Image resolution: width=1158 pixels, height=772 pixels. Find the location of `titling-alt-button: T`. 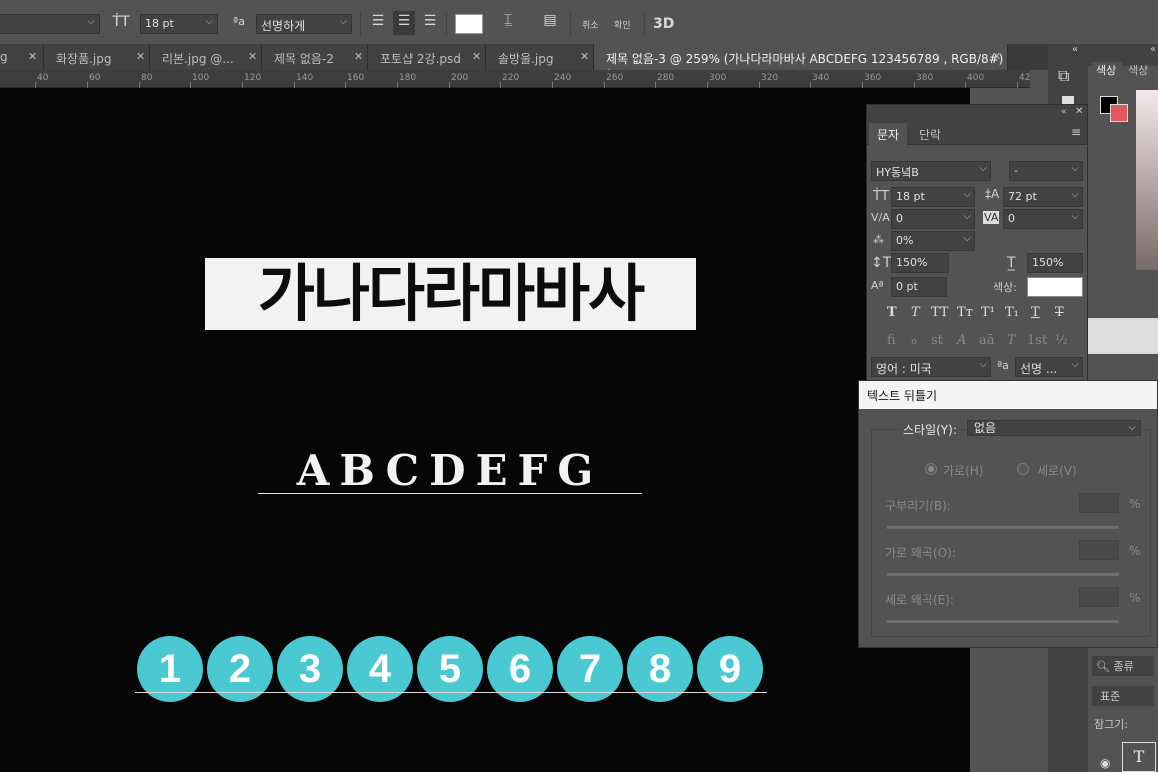

titling-alt-button: T is located at coordinates (1011, 340).